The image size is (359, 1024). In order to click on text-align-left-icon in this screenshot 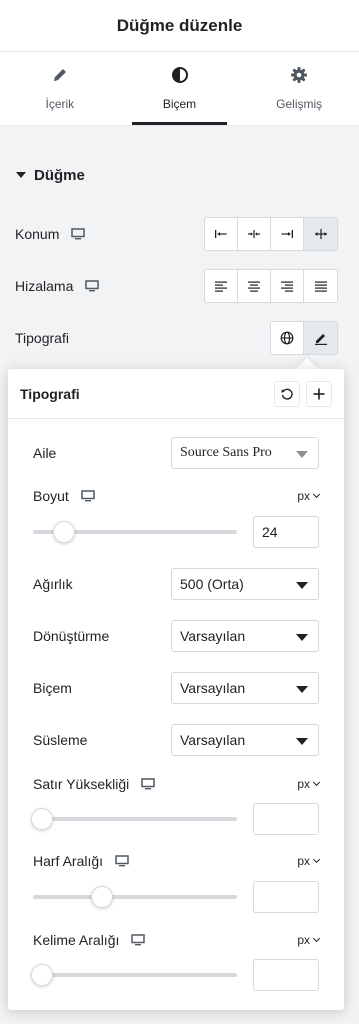, I will do `click(221, 286)`.